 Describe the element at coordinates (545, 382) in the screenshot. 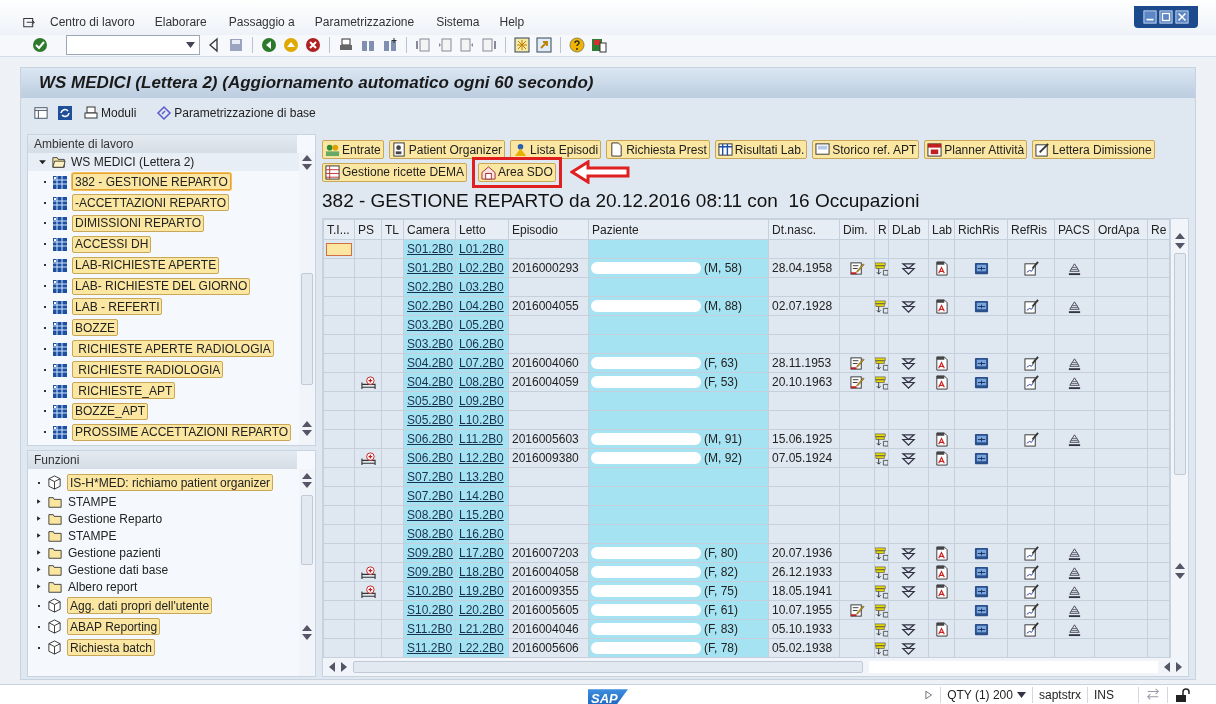

I see `table-cell-text: 2016004059` at that location.